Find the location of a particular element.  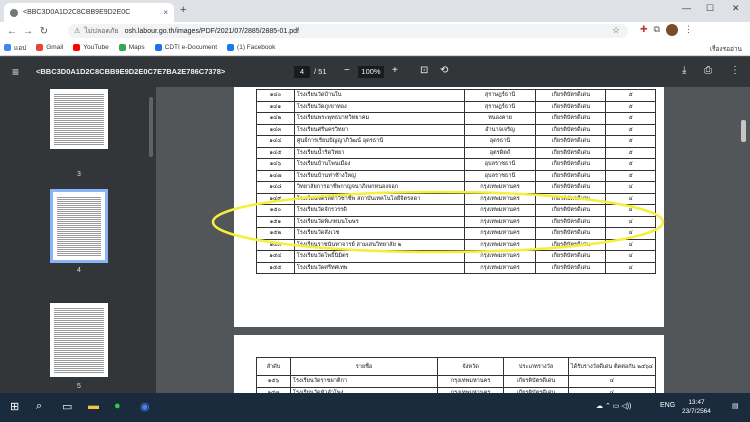

bookmark-maps: Maps is located at coordinates (131, 47).